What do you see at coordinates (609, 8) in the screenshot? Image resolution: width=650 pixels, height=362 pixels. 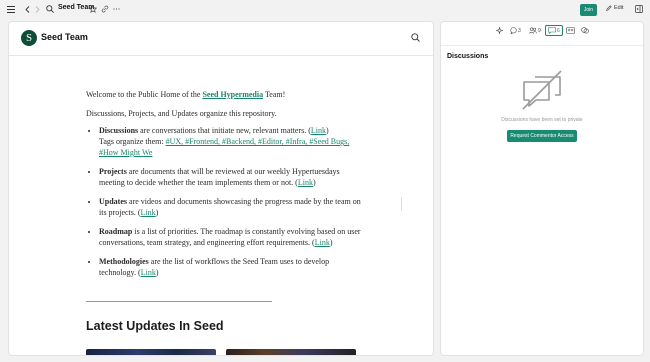 I see `pencil-icon` at bounding box center [609, 8].